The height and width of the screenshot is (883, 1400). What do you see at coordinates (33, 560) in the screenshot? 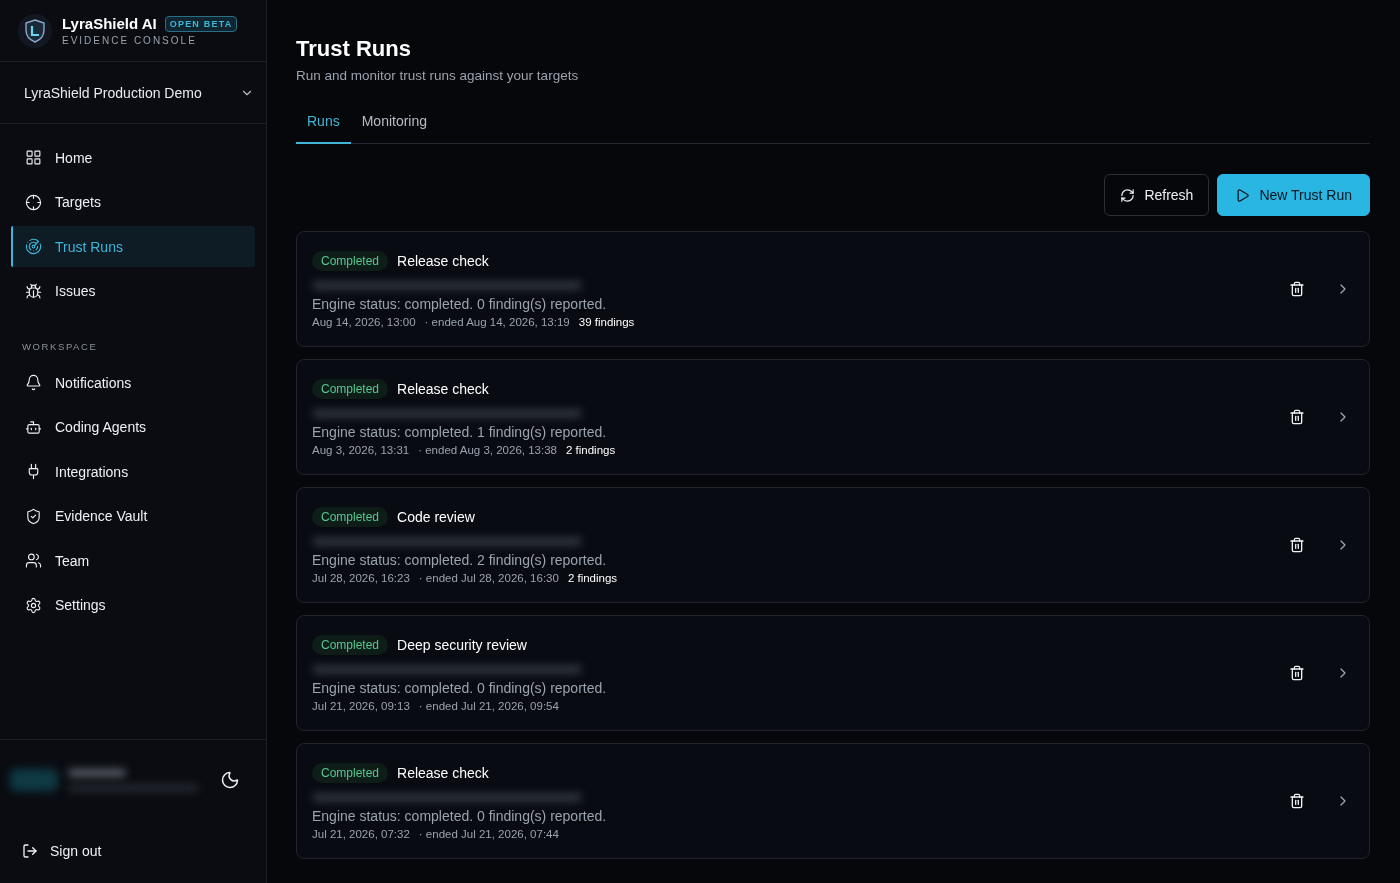
I see `users-icon` at bounding box center [33, 560].